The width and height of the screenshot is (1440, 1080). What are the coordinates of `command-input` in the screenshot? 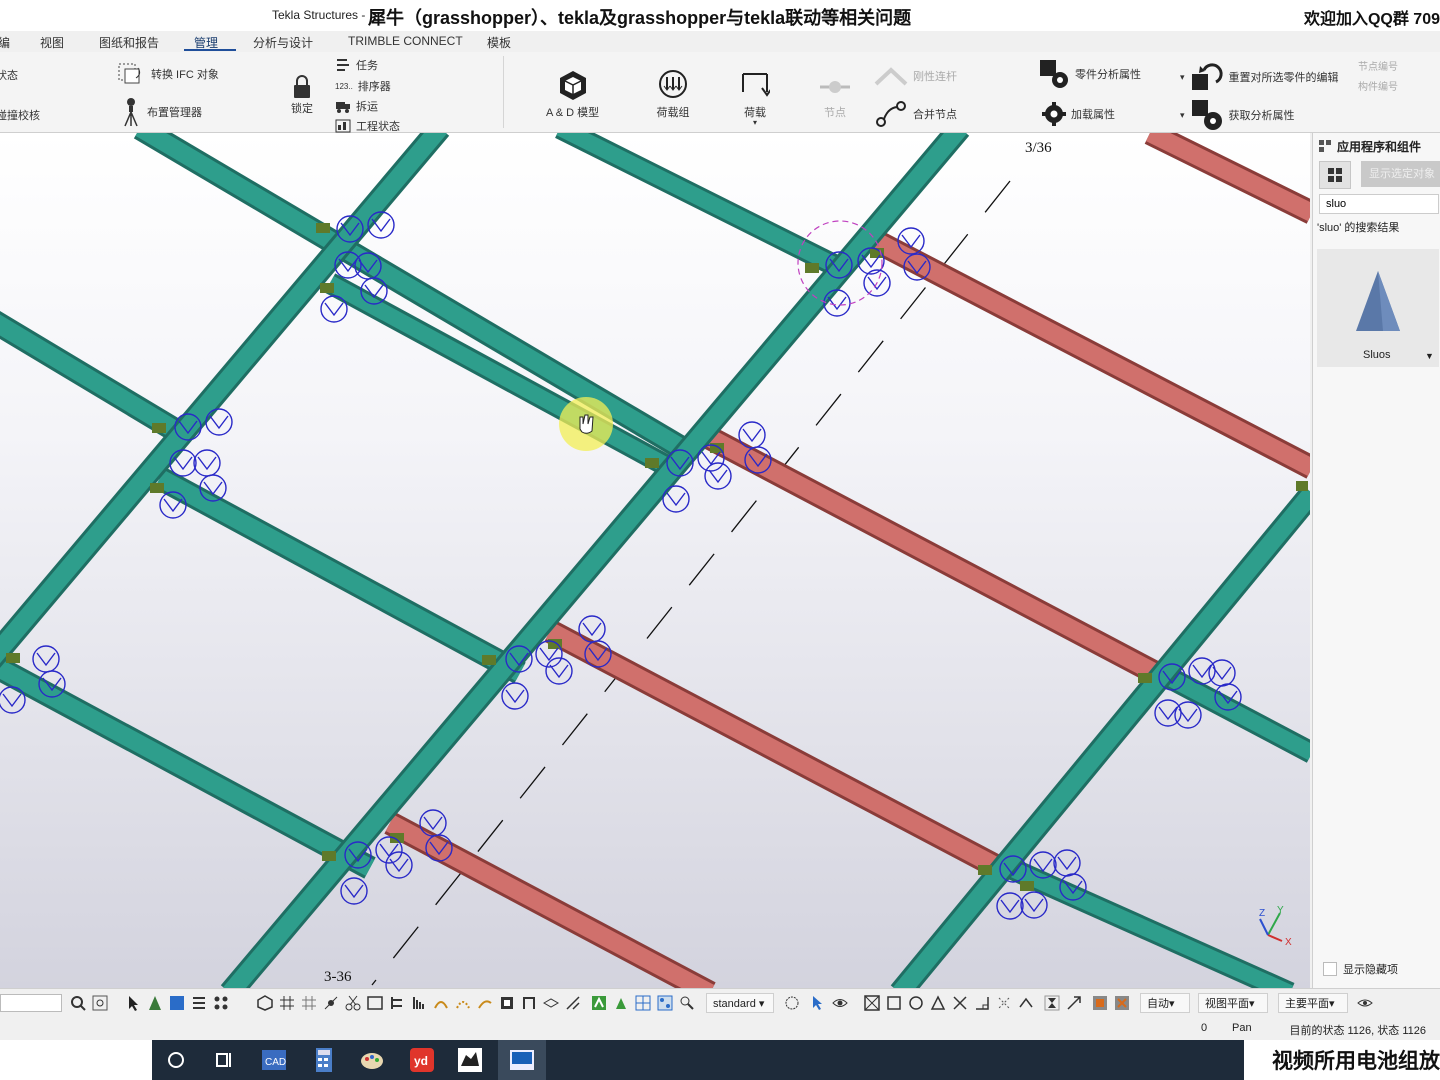 It's located at (31, 1003).